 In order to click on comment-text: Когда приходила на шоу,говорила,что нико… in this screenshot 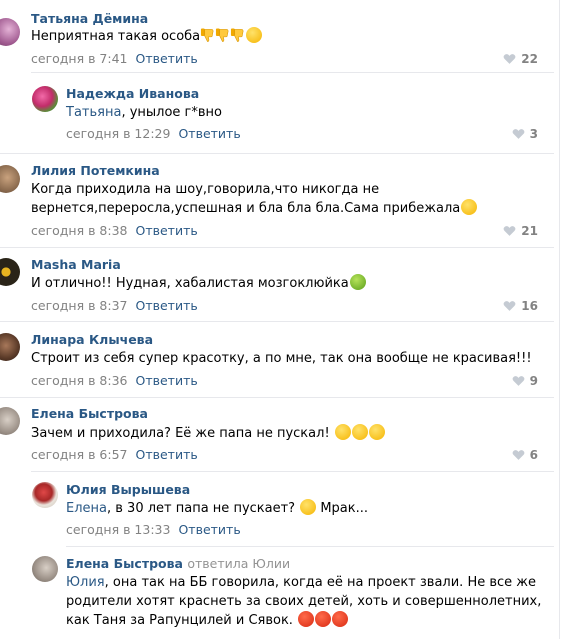, I will do `click(254, 199)`.